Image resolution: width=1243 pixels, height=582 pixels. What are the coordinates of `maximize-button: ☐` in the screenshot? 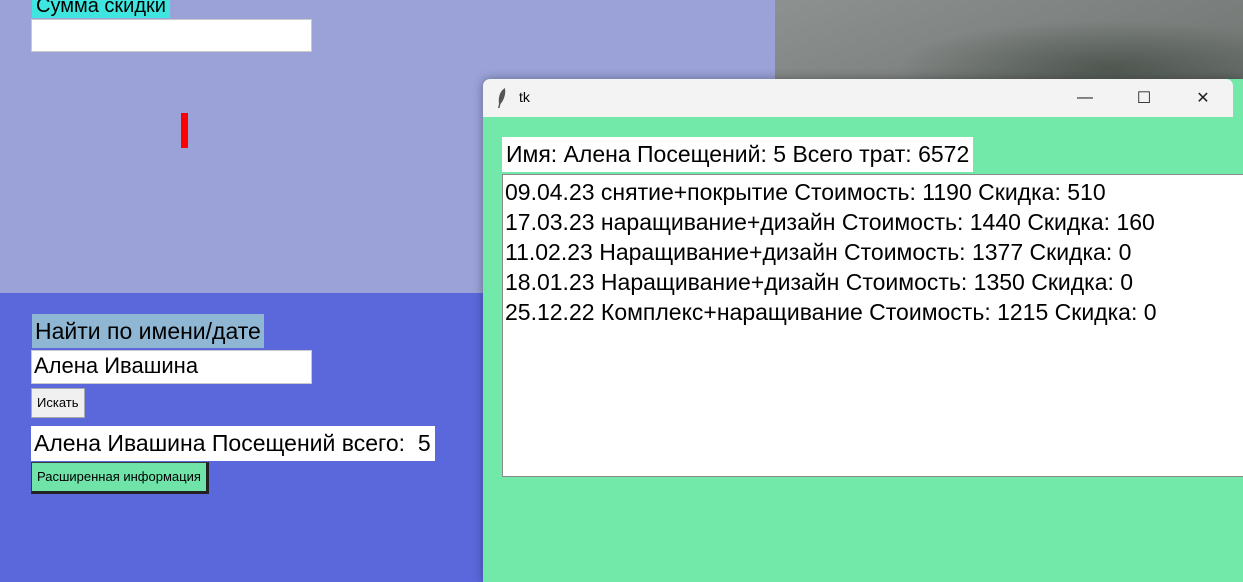 It's located at (1144, 98).